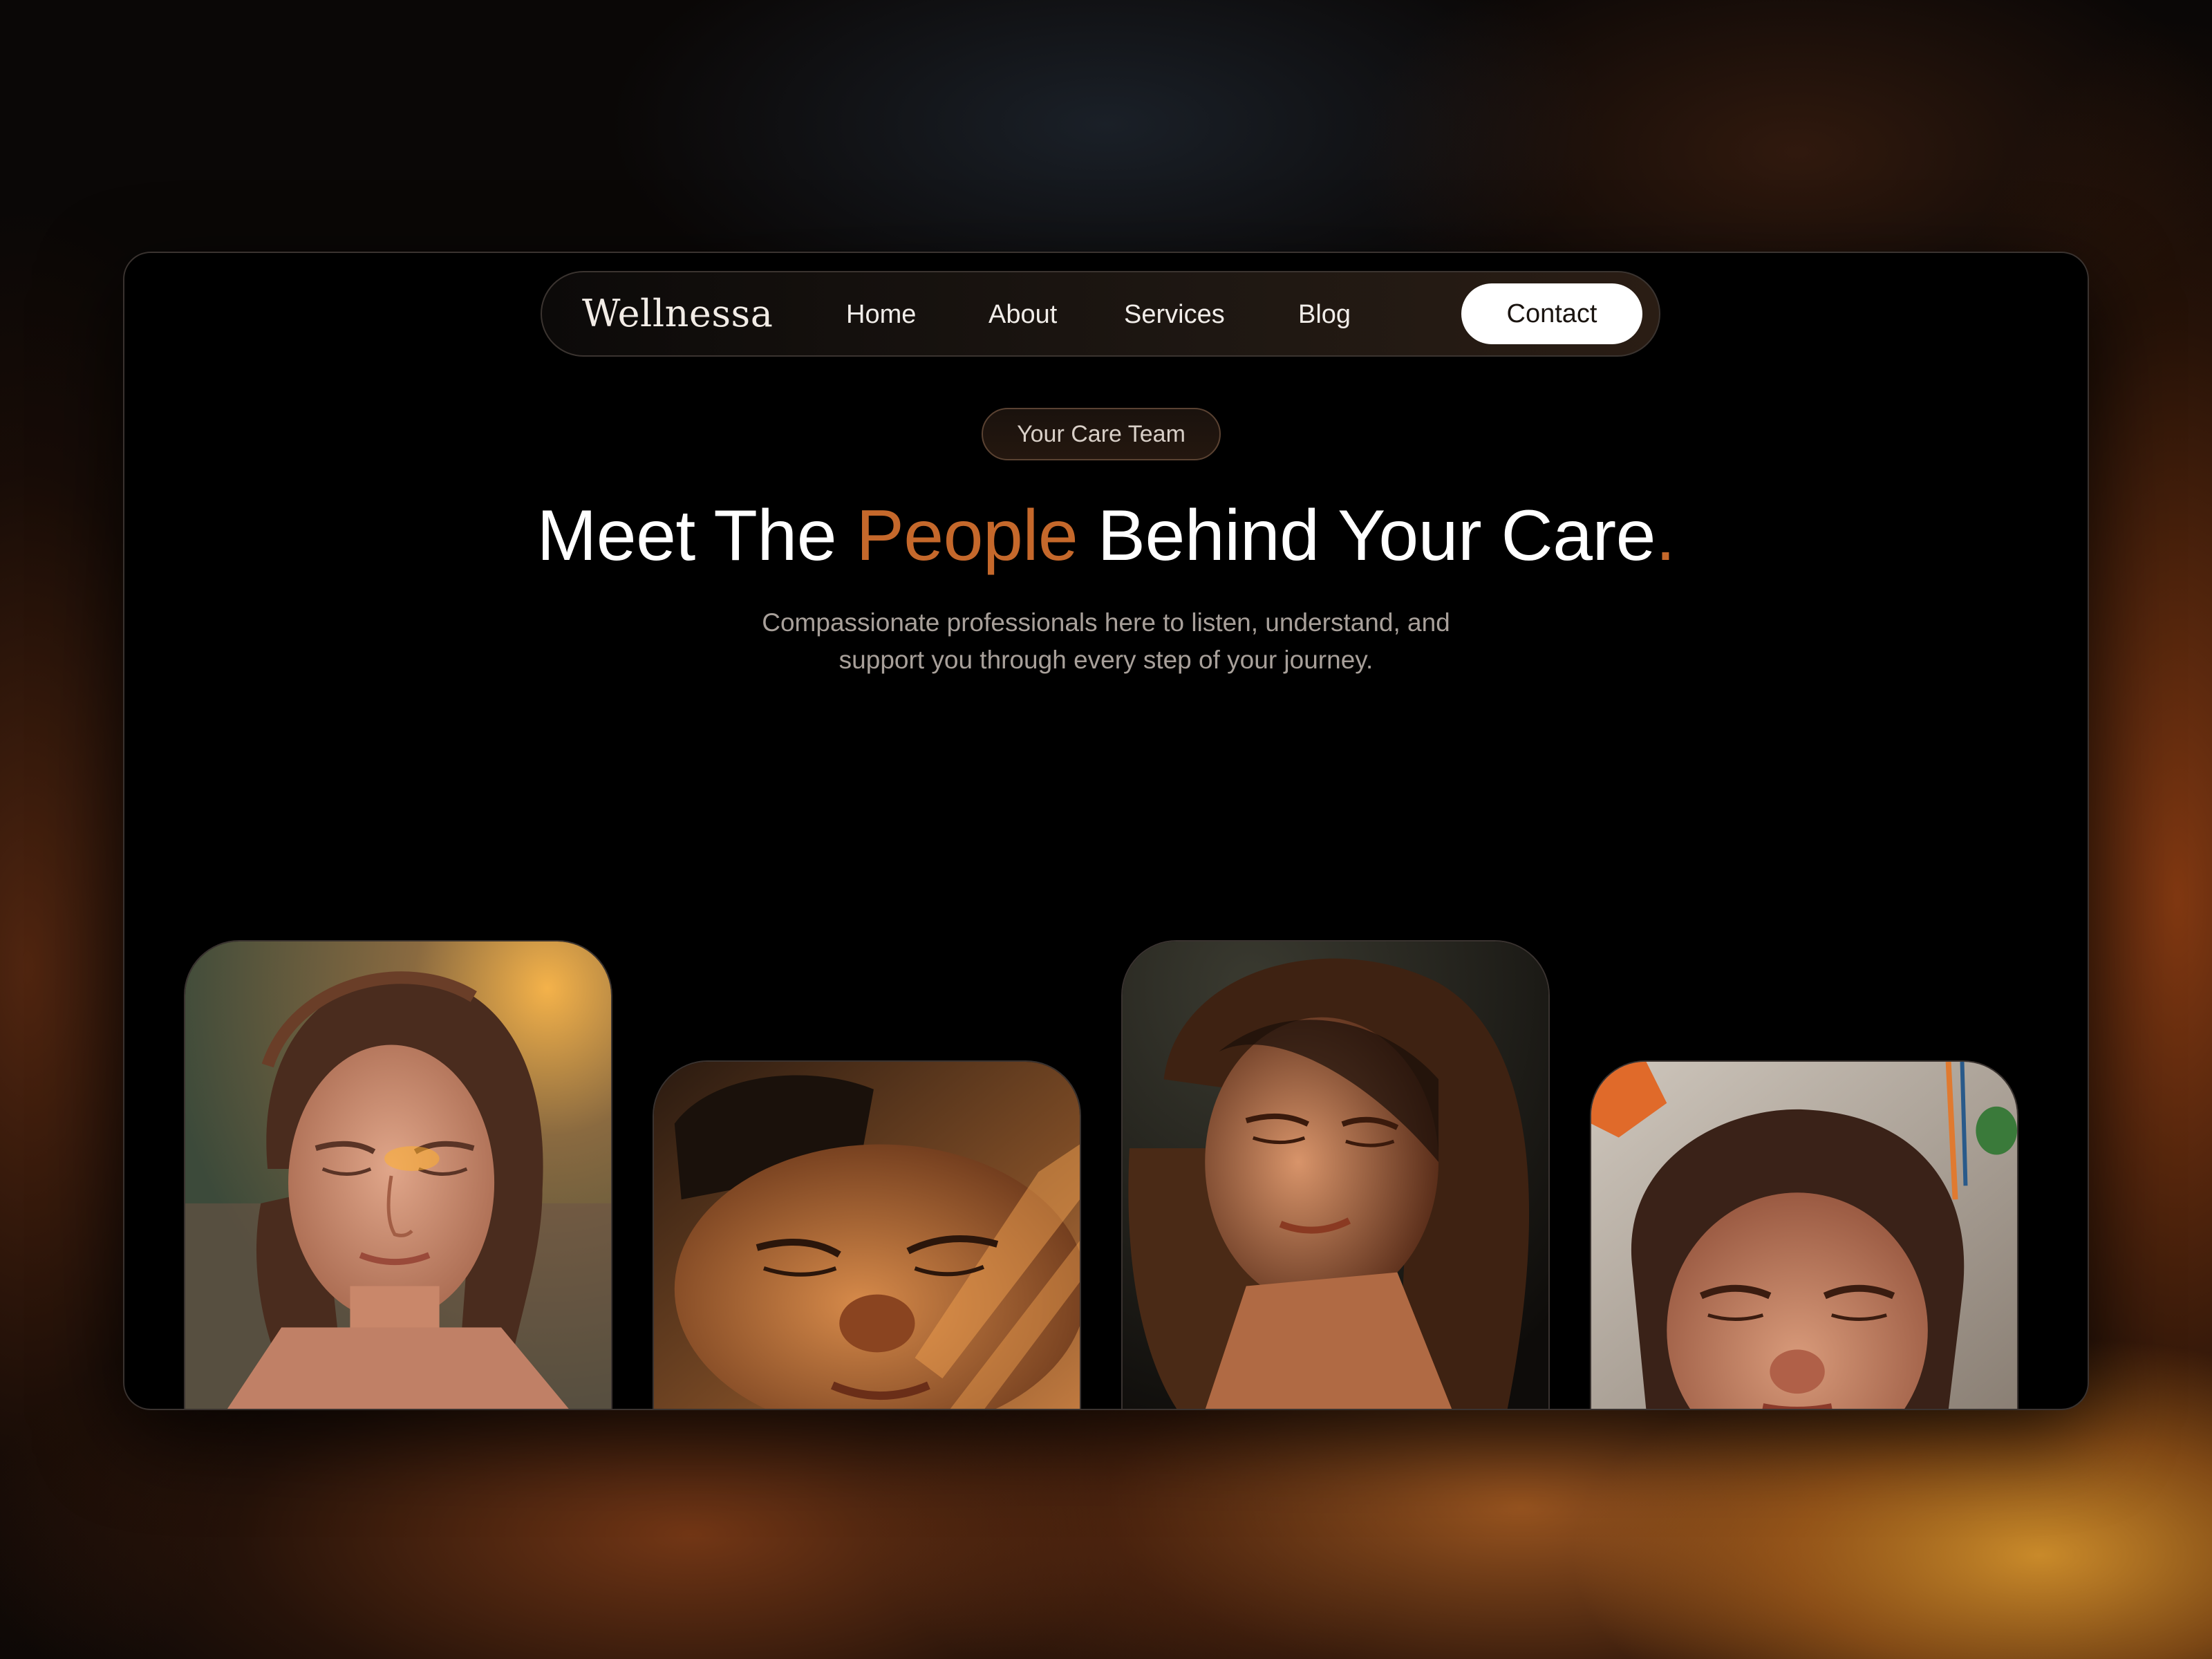  Describe the element at coordinates (881, 315) in the screenshot. I see `nav-link-home: Home` at that location.